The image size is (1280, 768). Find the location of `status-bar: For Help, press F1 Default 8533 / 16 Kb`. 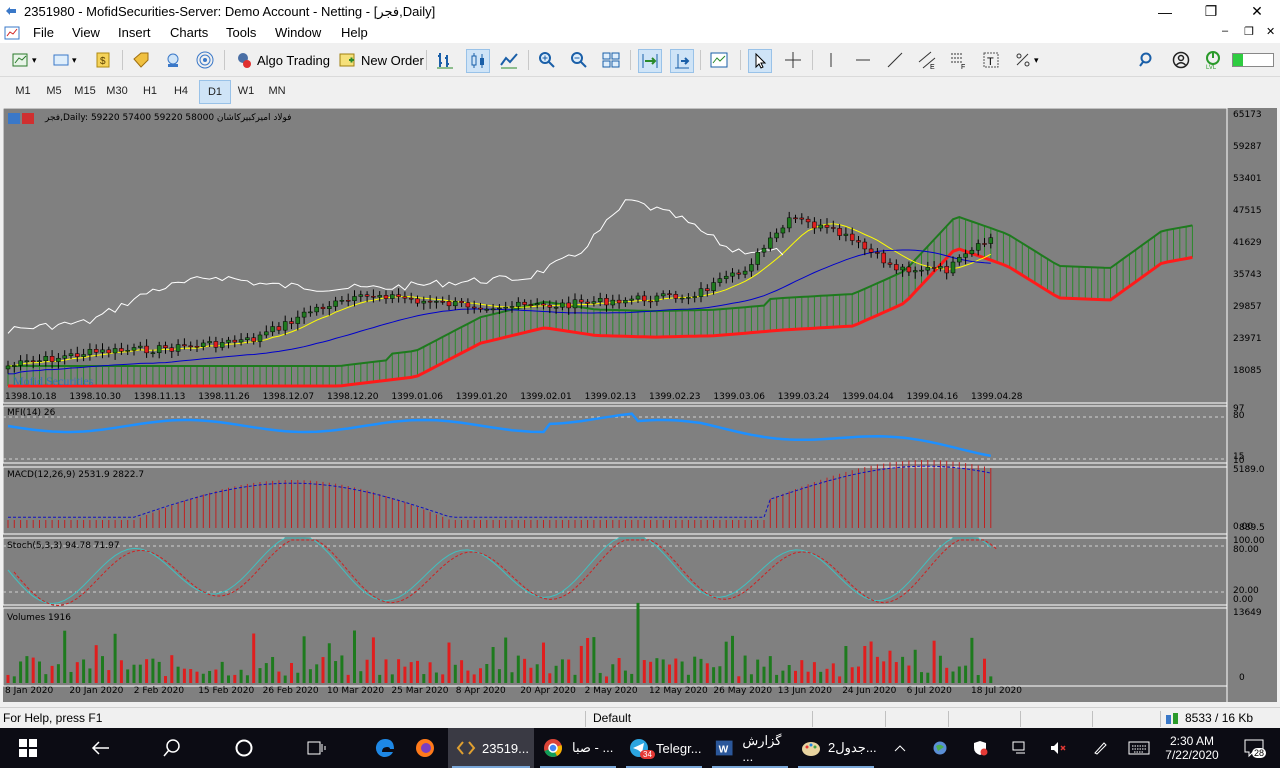

status-bar: For Help, press F1 Default 8533 / 16 Kb is located at coordinates (640, 718).